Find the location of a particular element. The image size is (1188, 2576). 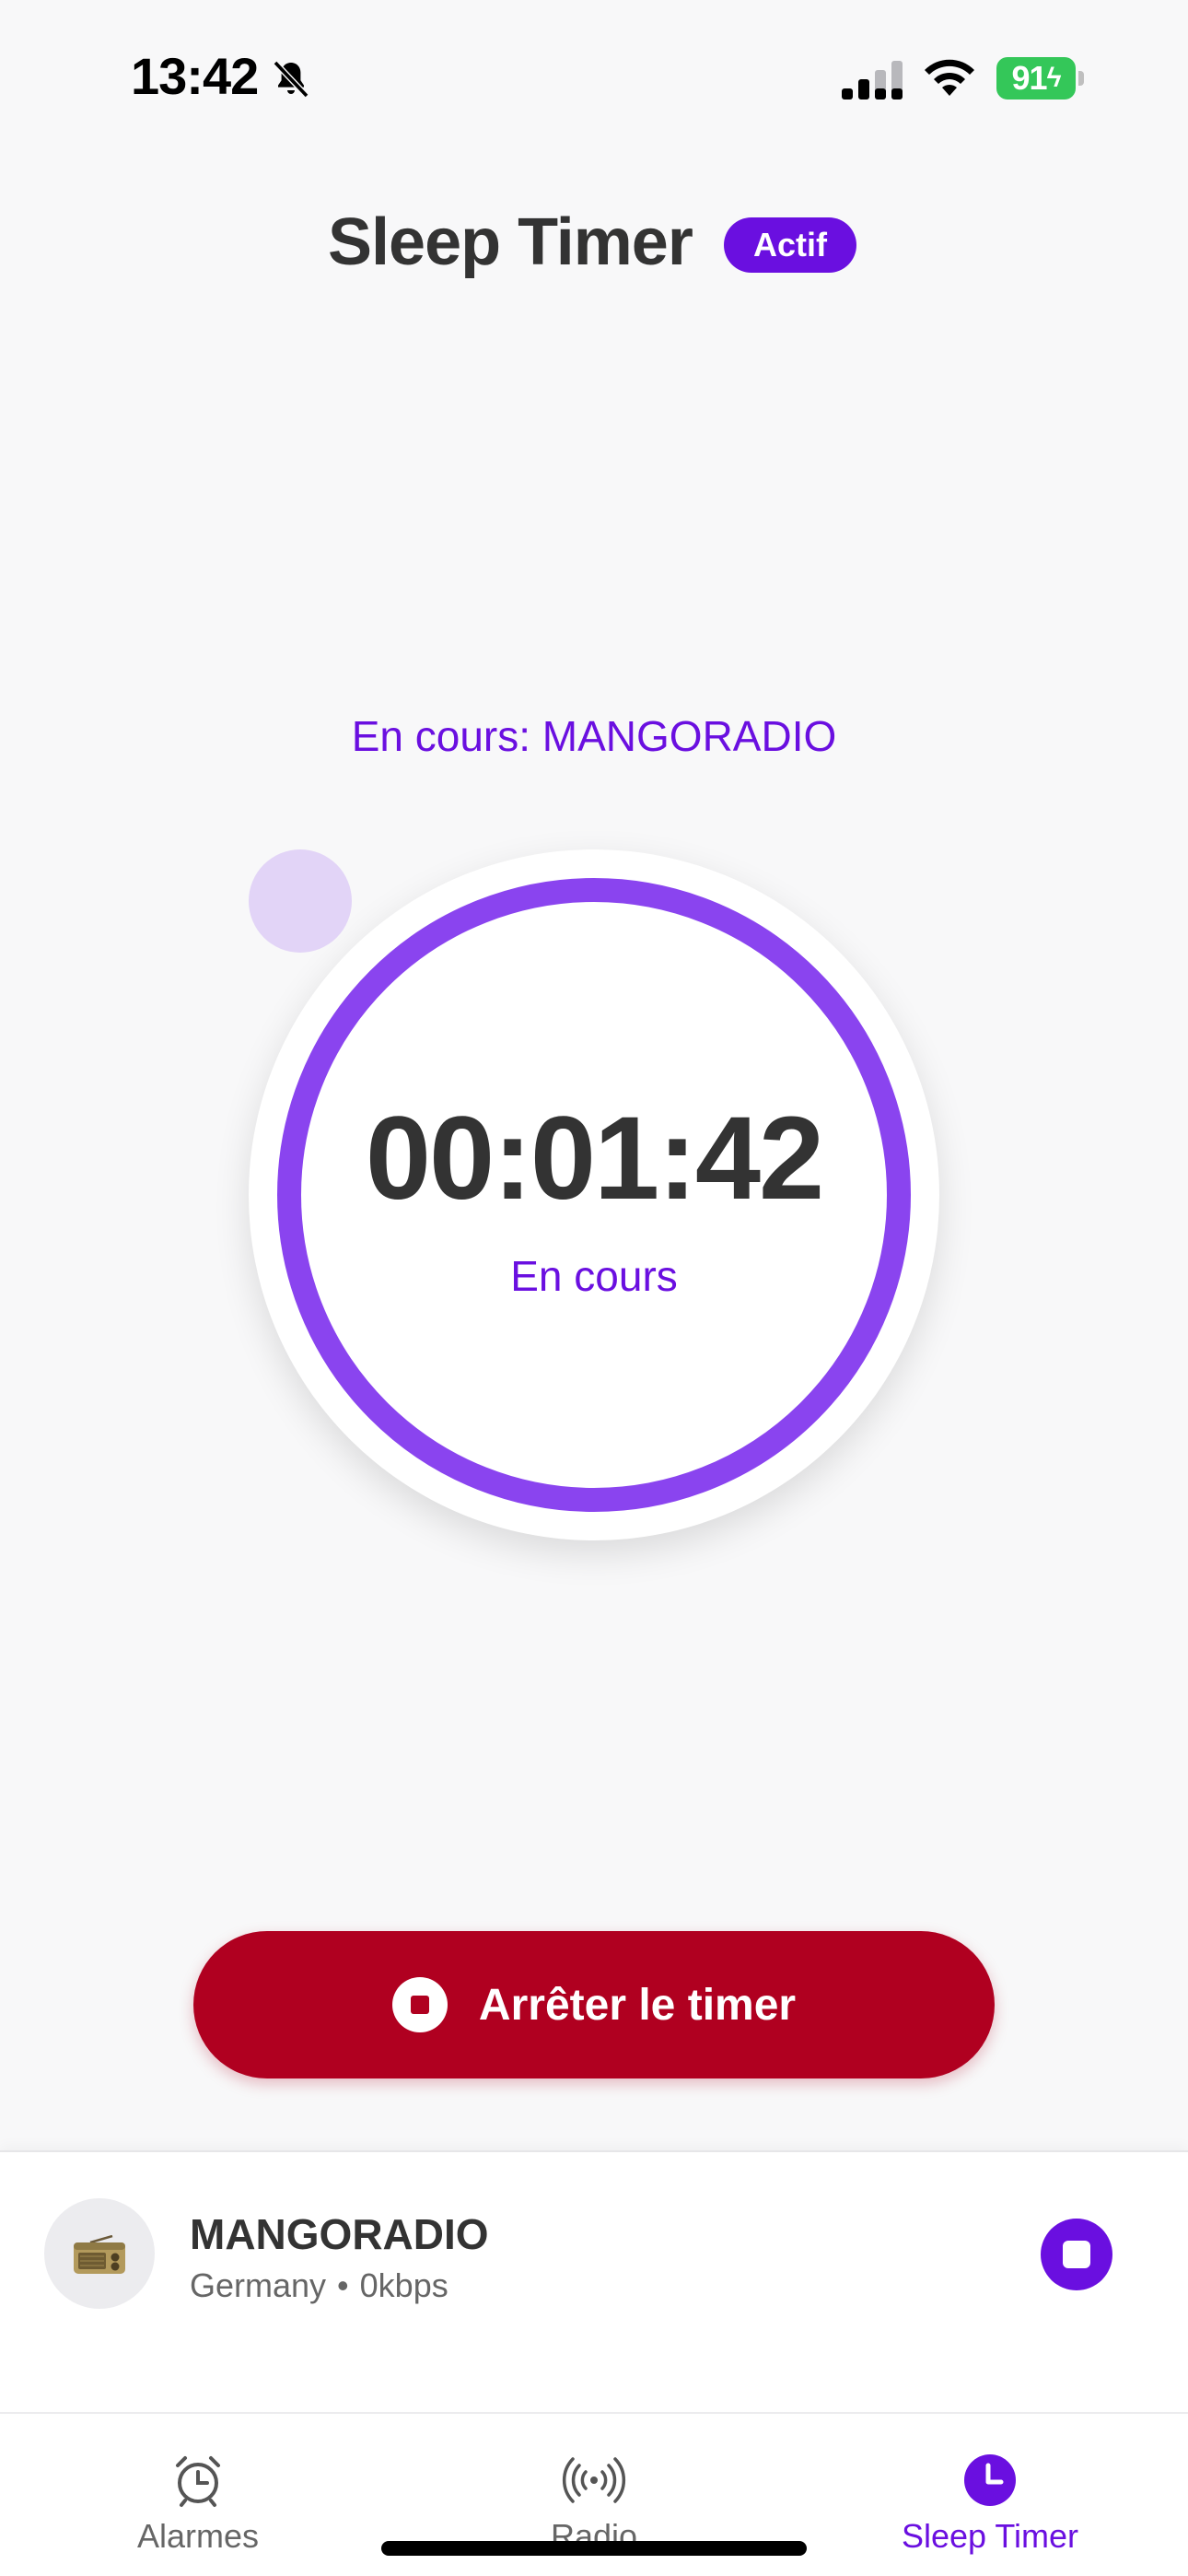

station-logo is located at coordinates (99, 2253).